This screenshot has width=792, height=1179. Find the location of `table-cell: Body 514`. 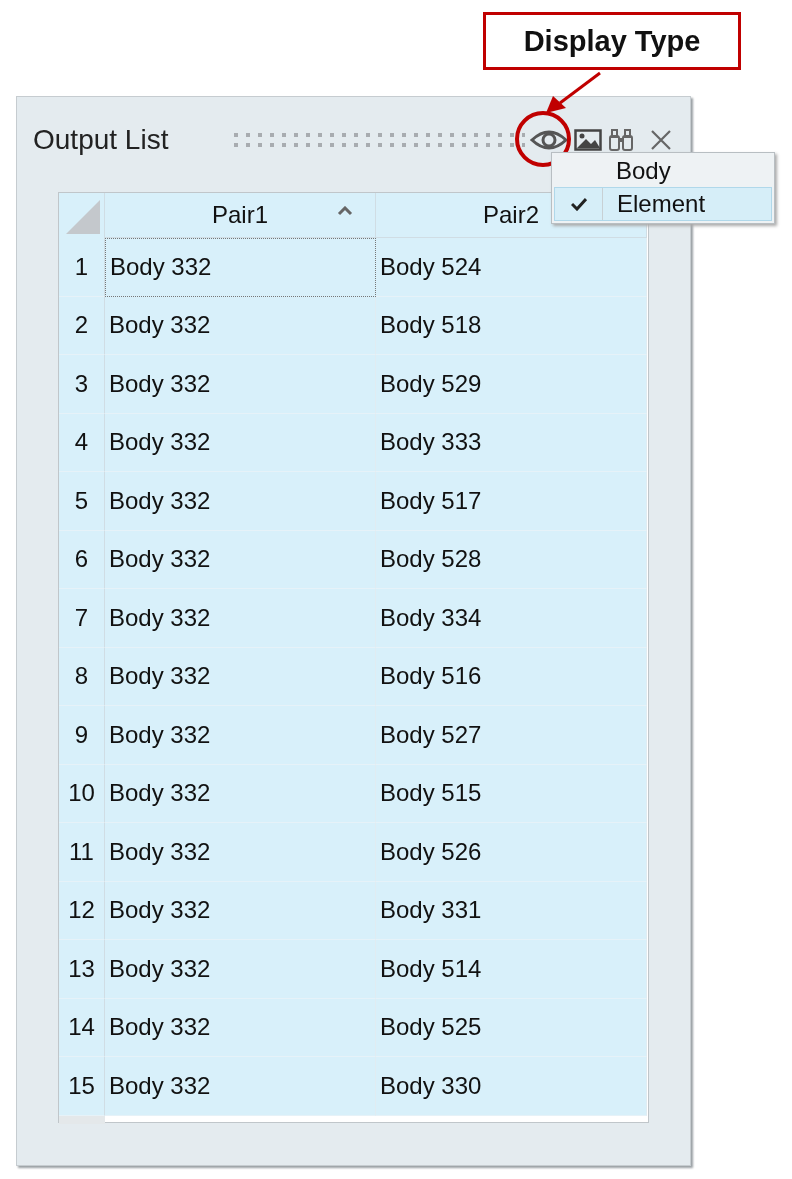

table-cell: Body 514 is located at coordinates (511, 969).